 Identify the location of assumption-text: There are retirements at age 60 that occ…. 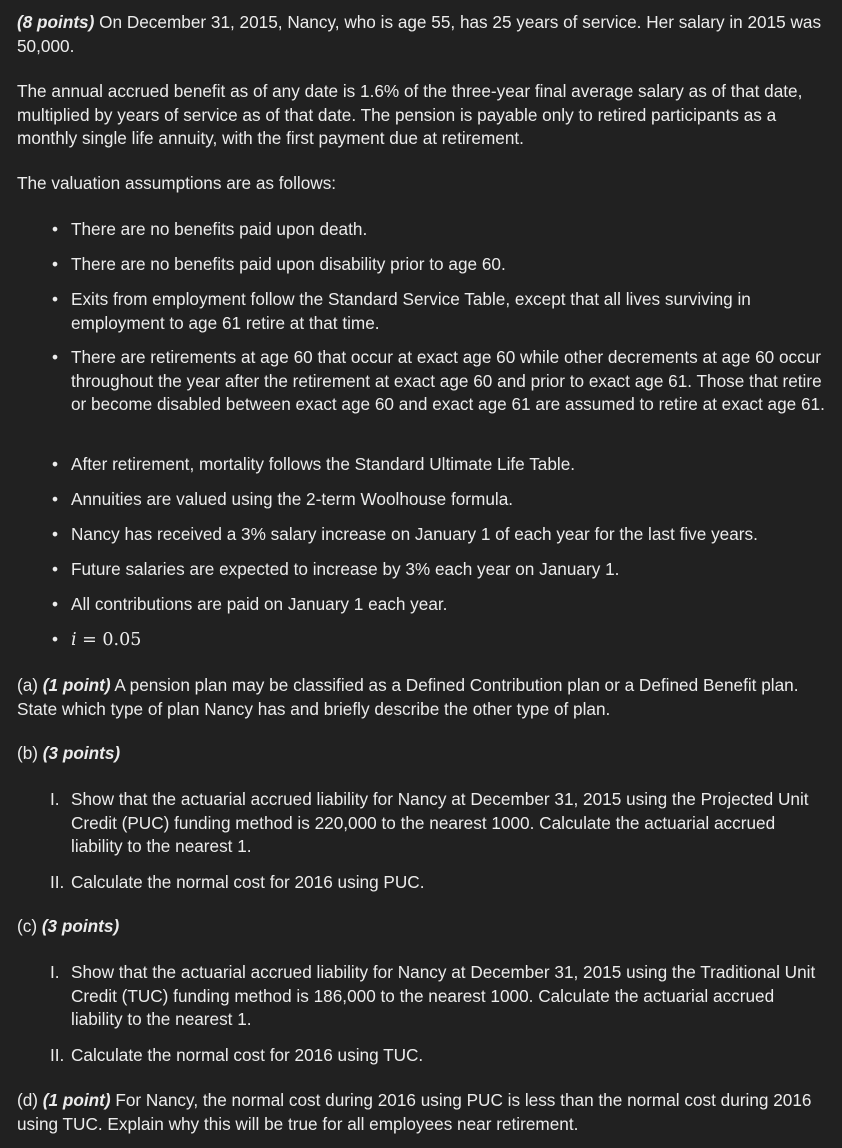
(448, 380).